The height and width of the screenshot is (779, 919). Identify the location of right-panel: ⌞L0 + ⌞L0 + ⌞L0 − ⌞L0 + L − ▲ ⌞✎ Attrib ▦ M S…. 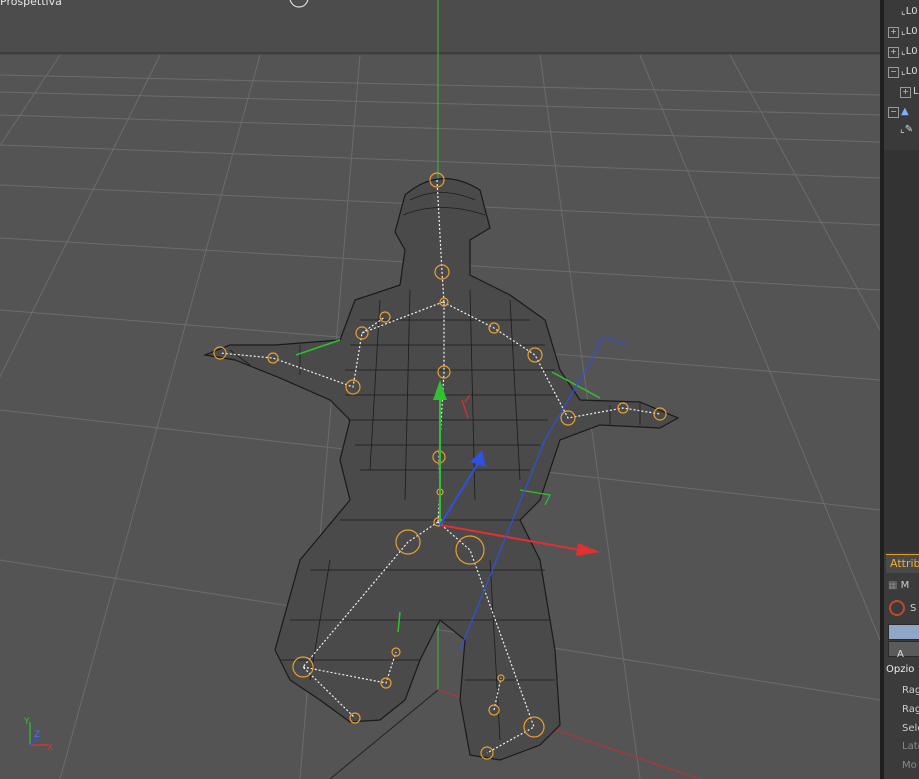
(901, 389).